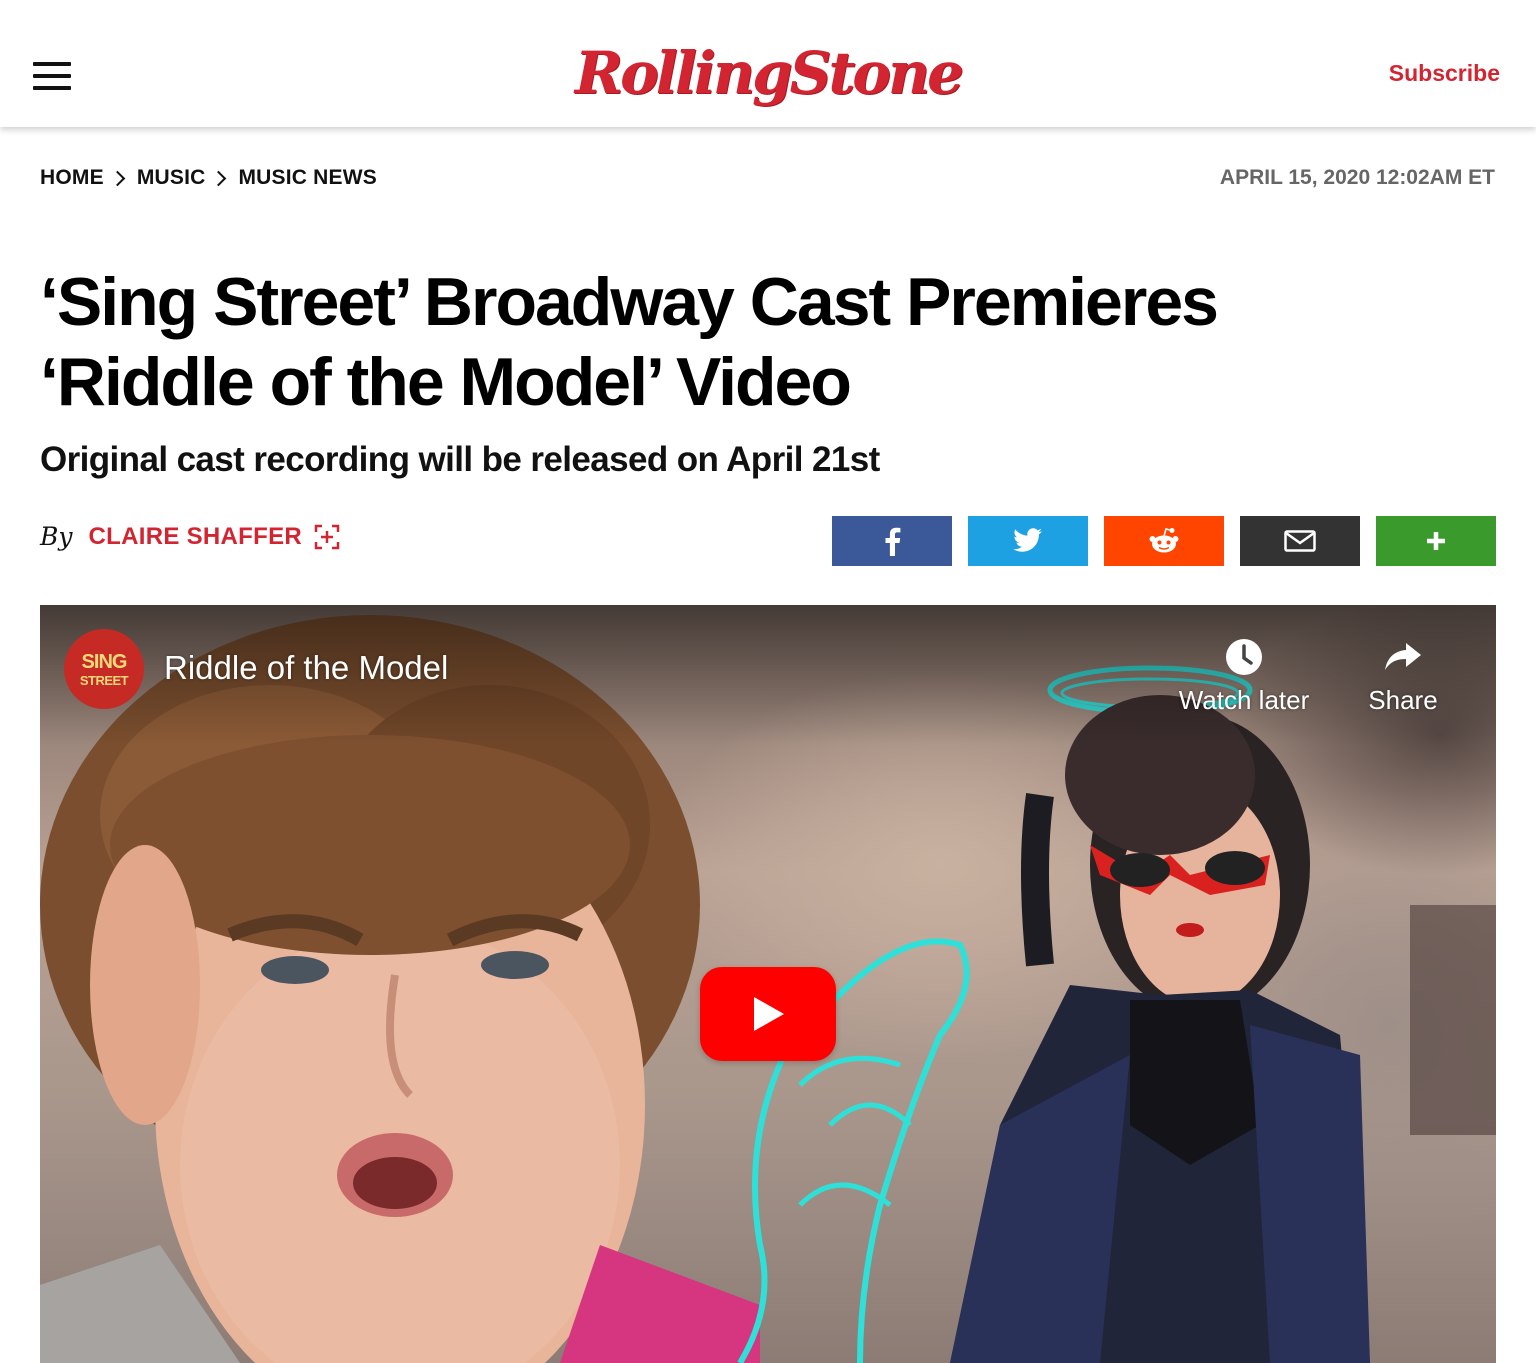 This screenshot has height=1363, width=1536. What do you see at coordinates (307, 178) in the screenshot?
I see `breadcrumb-music-news: MUSIC NEWS` at bounding box center [307, 178].